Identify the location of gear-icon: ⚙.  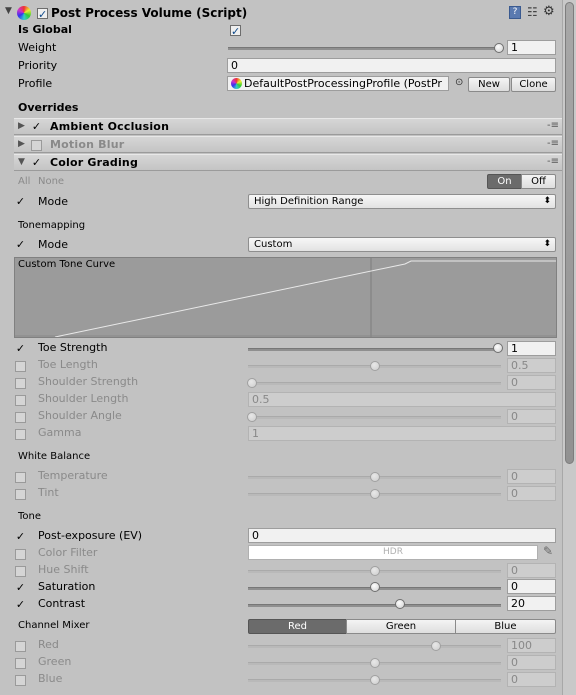
(549, 11).